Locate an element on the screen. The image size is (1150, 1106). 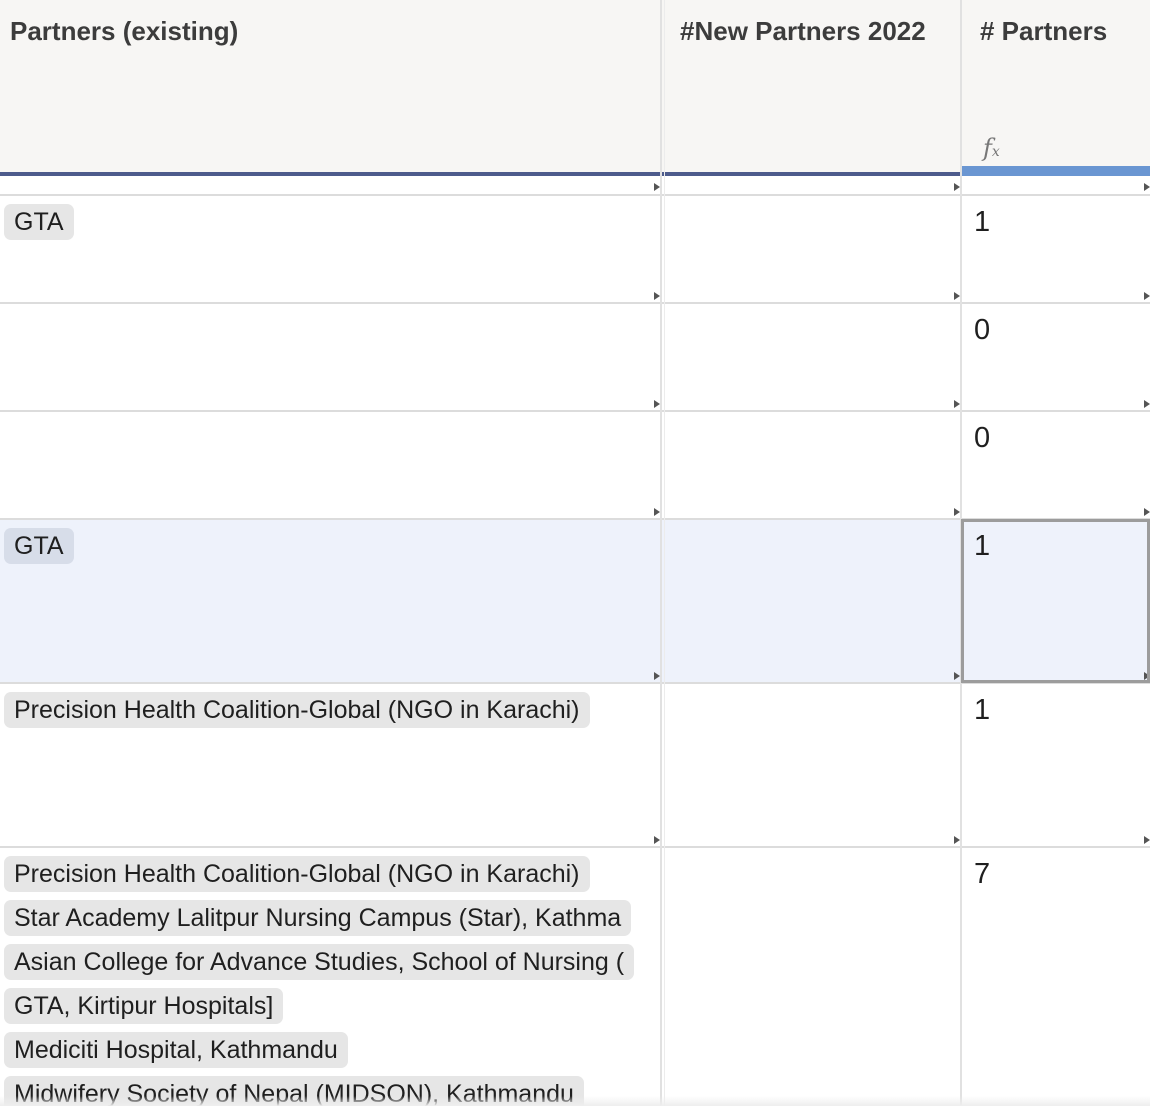
selected-cell-outline is located at coordinates (1055, 601).